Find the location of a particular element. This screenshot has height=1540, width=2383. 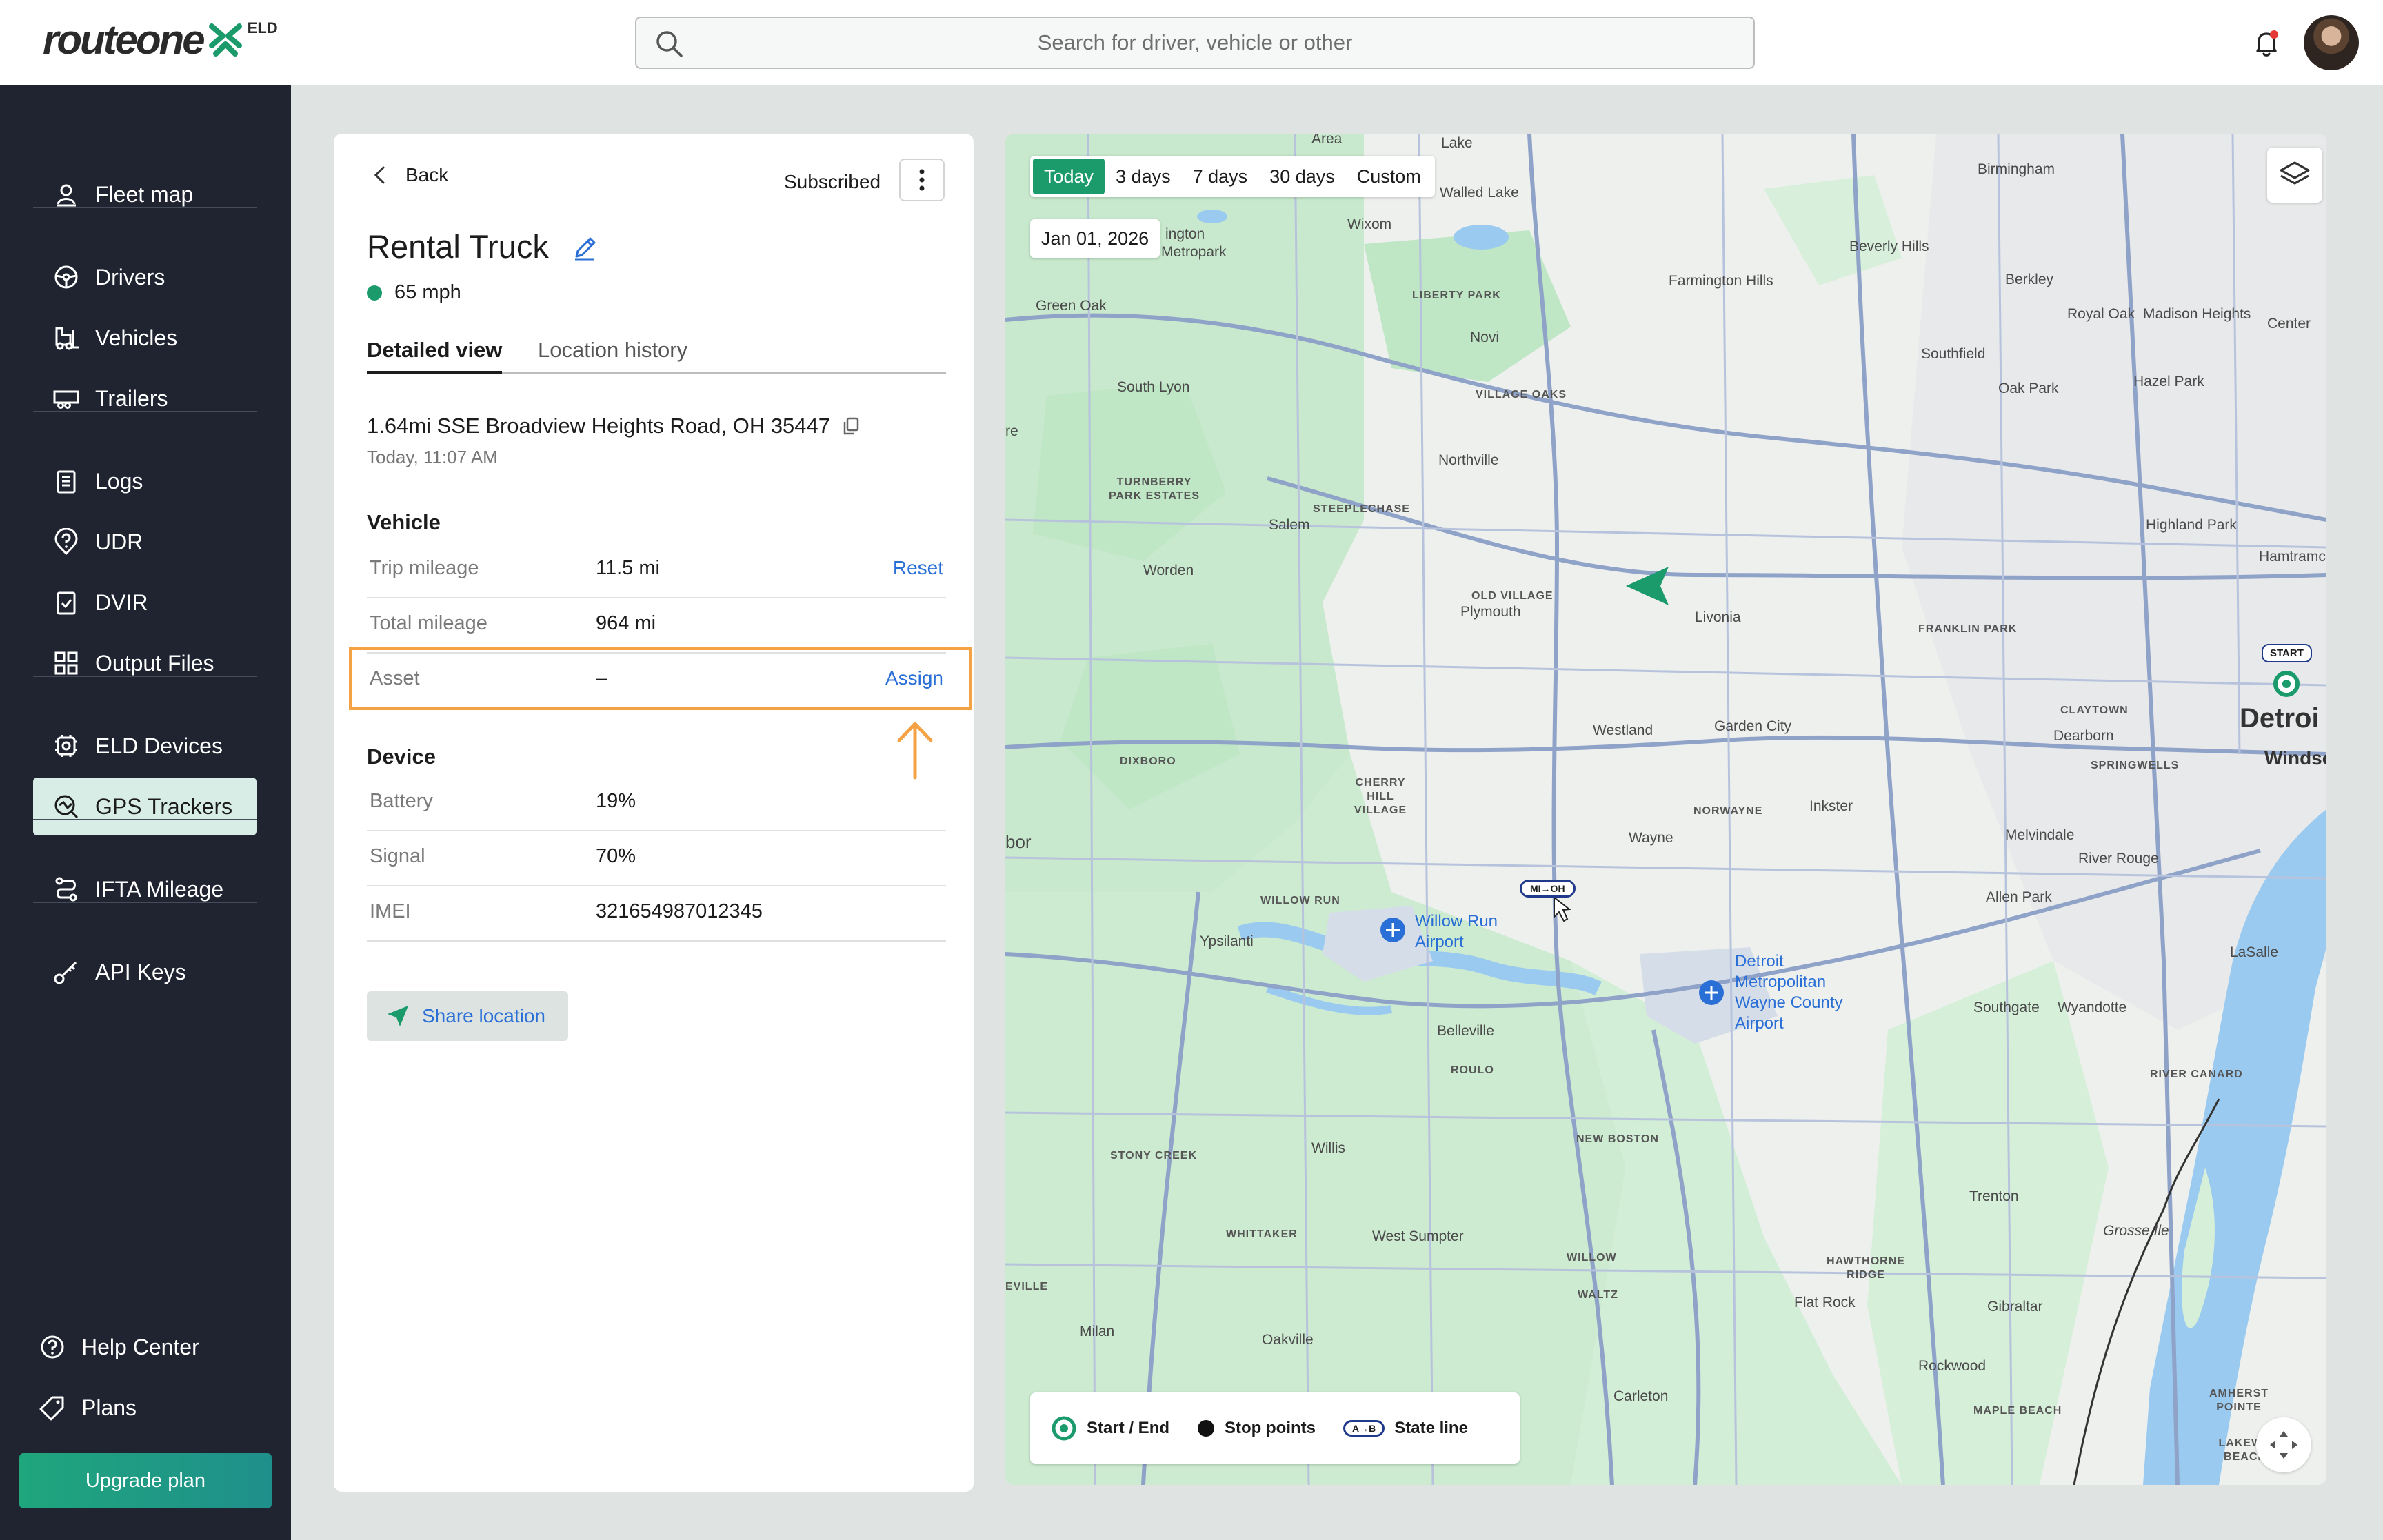

edit-pencil-icon is located at coordinates (585, 248).